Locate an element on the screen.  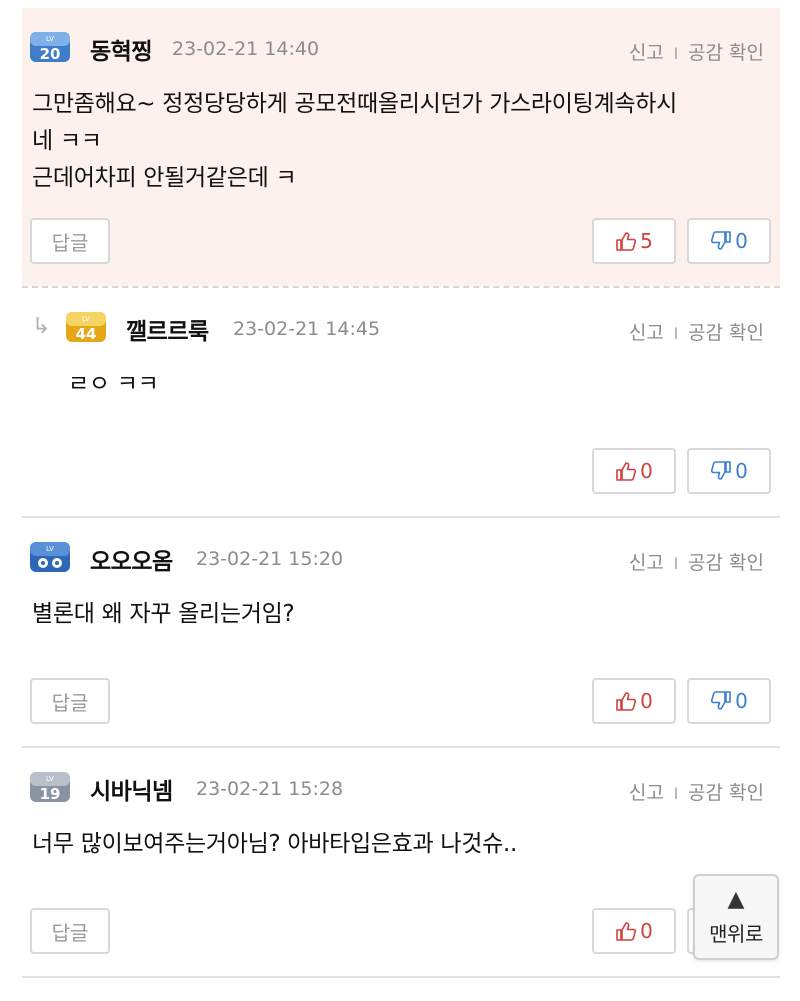
level-number: 44 is located at coordinates (86, 334).